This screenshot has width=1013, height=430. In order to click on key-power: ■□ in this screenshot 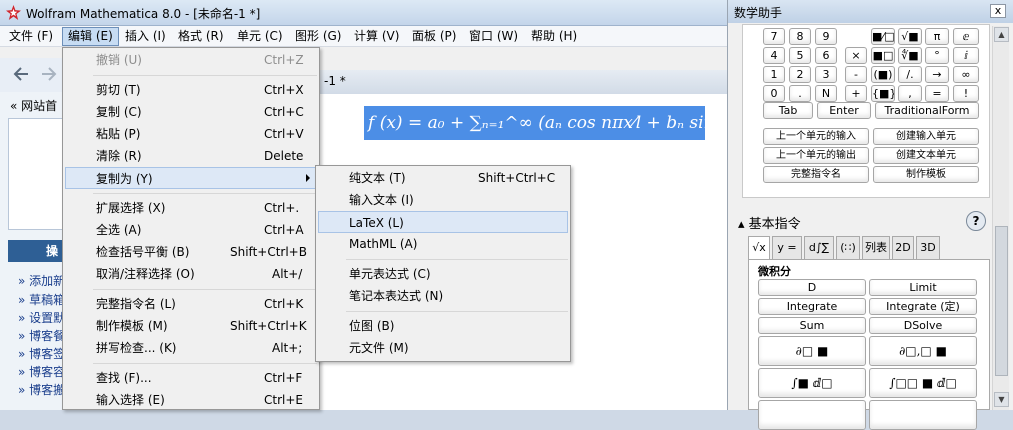, I will do `click(883, 55)`.